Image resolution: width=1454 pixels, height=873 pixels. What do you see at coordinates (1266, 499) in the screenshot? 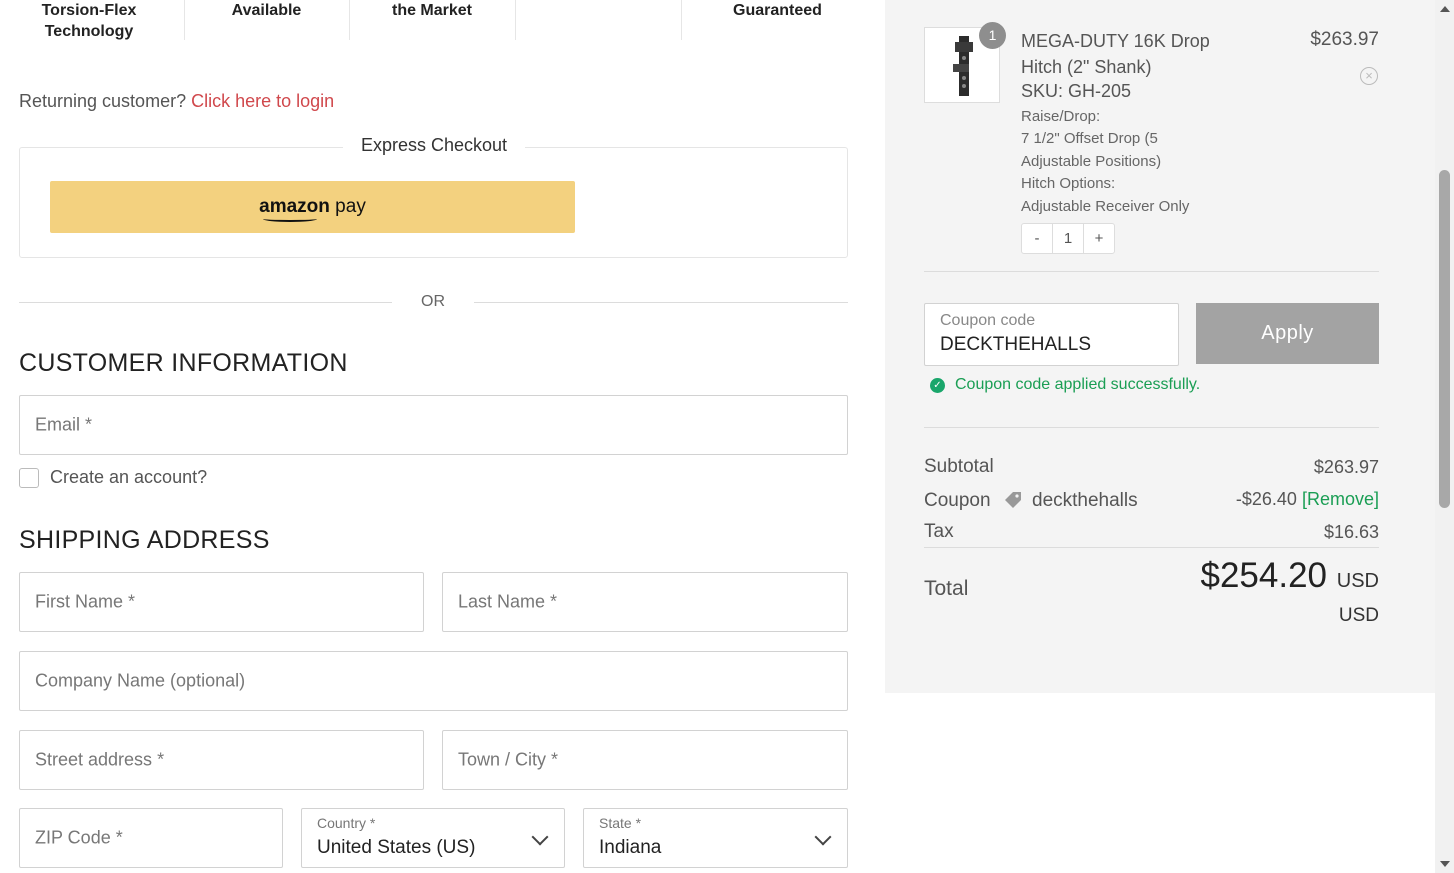
I see `coupon-discount-value: -$26.40` at bounding box center [1266, 499].